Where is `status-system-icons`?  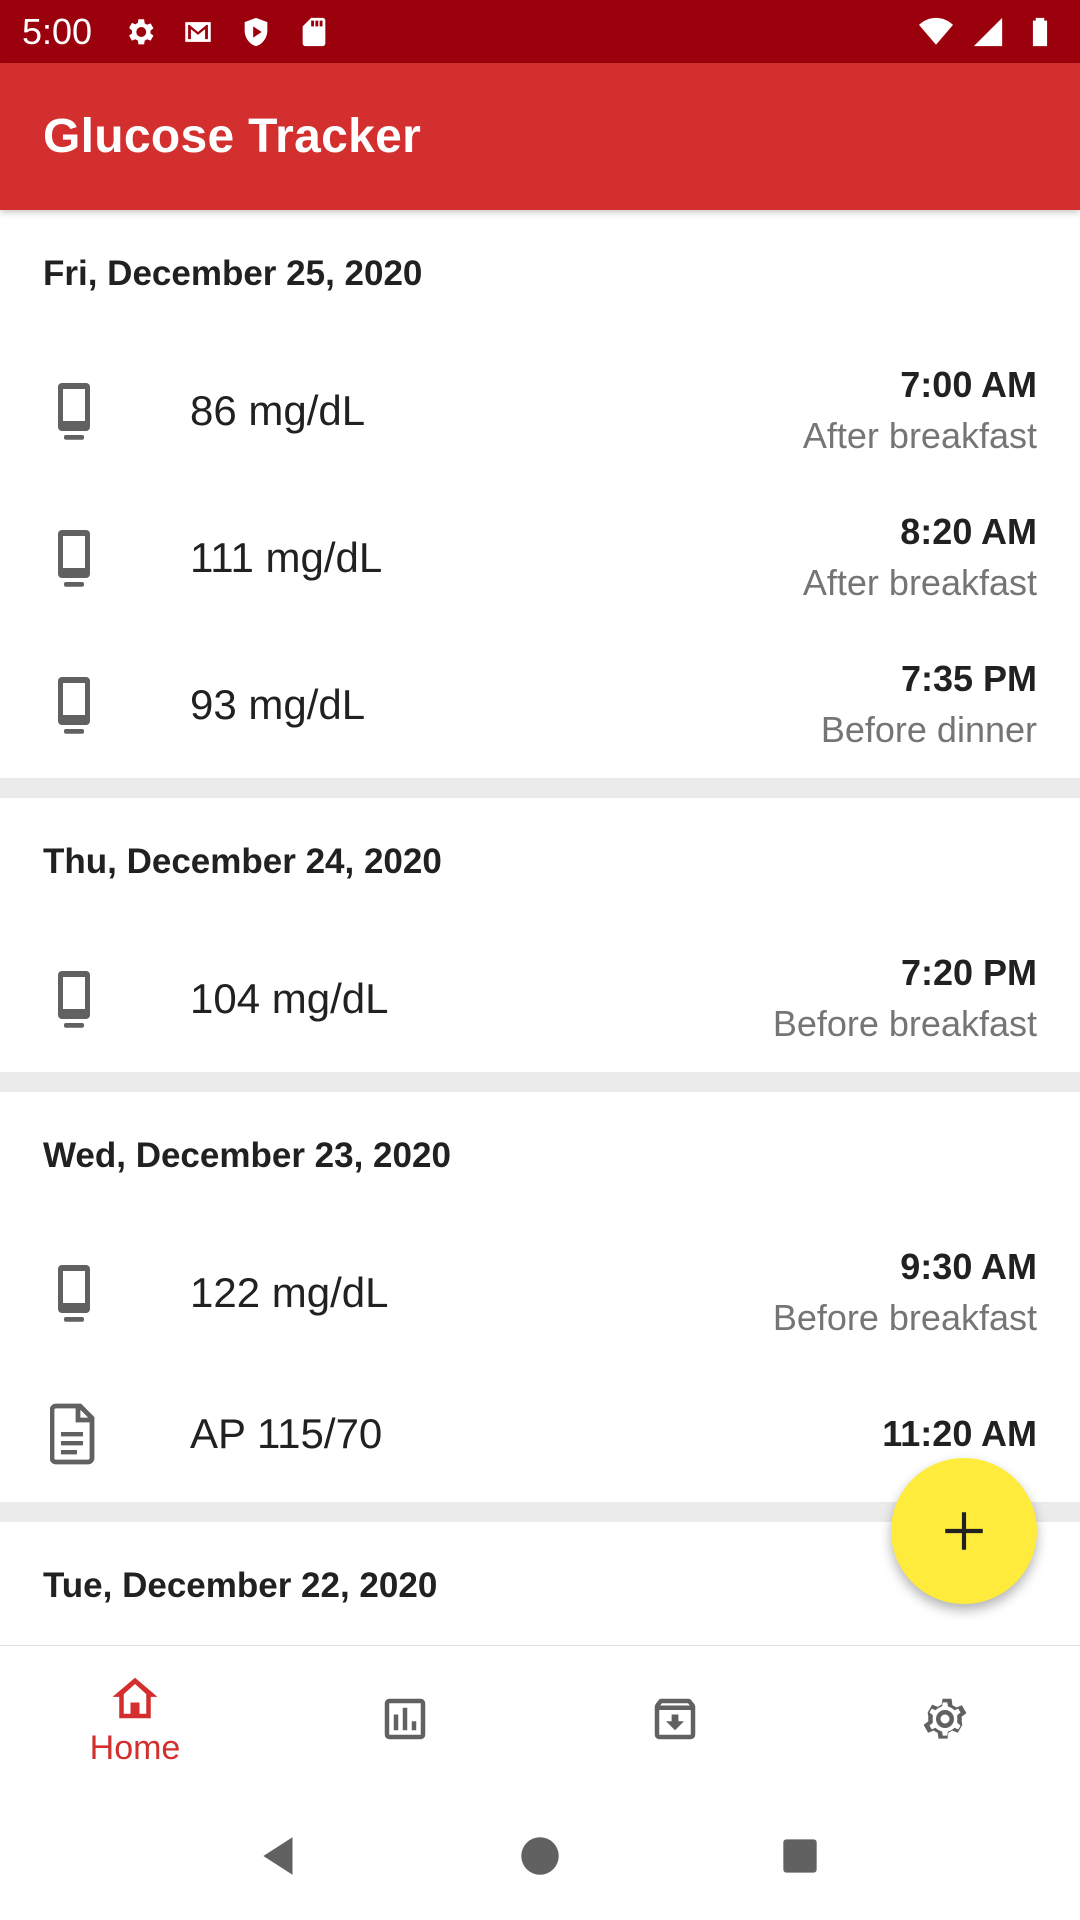
status-system-icons is located at coordinates (988, 32).